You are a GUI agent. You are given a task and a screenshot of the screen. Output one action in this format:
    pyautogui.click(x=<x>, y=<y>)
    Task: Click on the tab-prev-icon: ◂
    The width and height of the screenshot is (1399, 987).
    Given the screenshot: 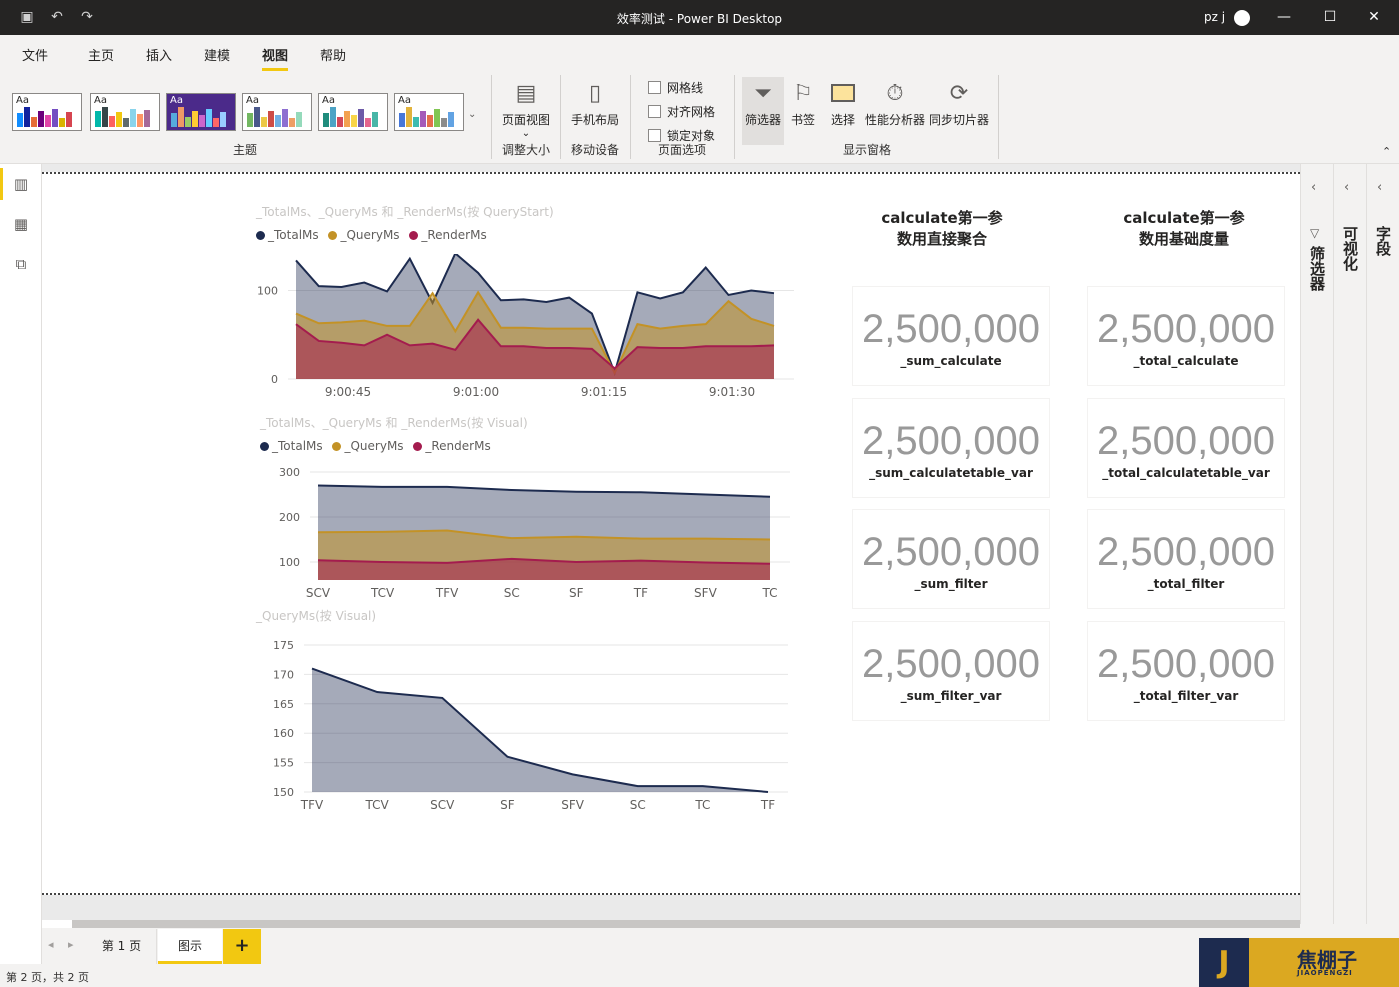 What is the action you would take?
    pyautogui.click(x=51, y=944)
    